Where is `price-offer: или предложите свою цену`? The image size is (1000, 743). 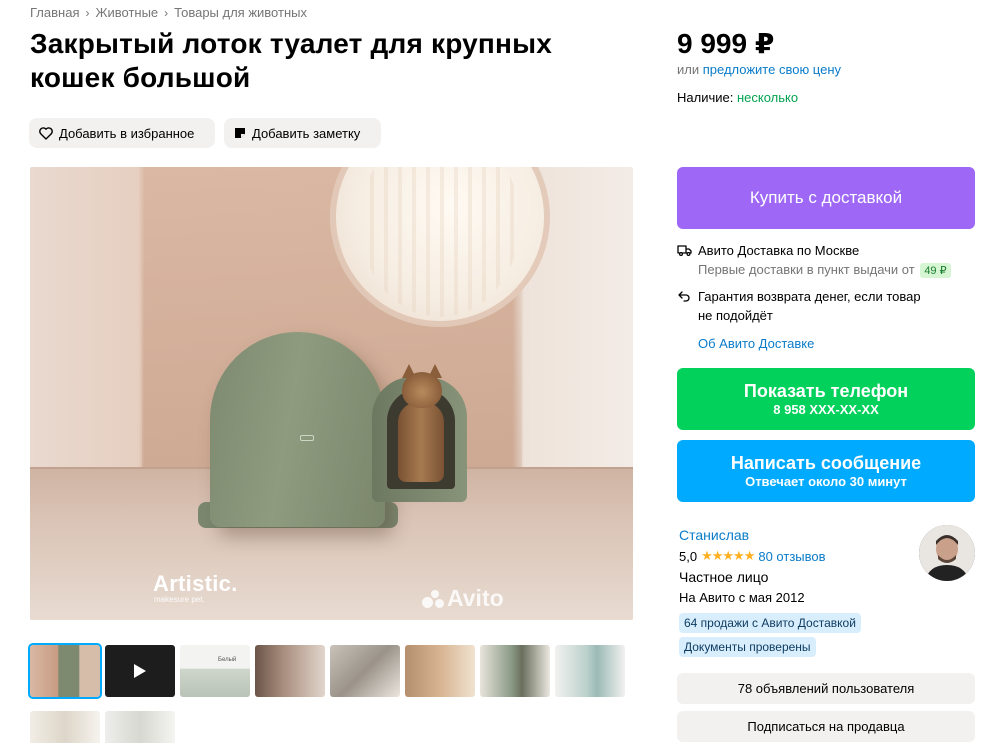
price-offer: или предложите свою цену is located at coordinates (759, 69).